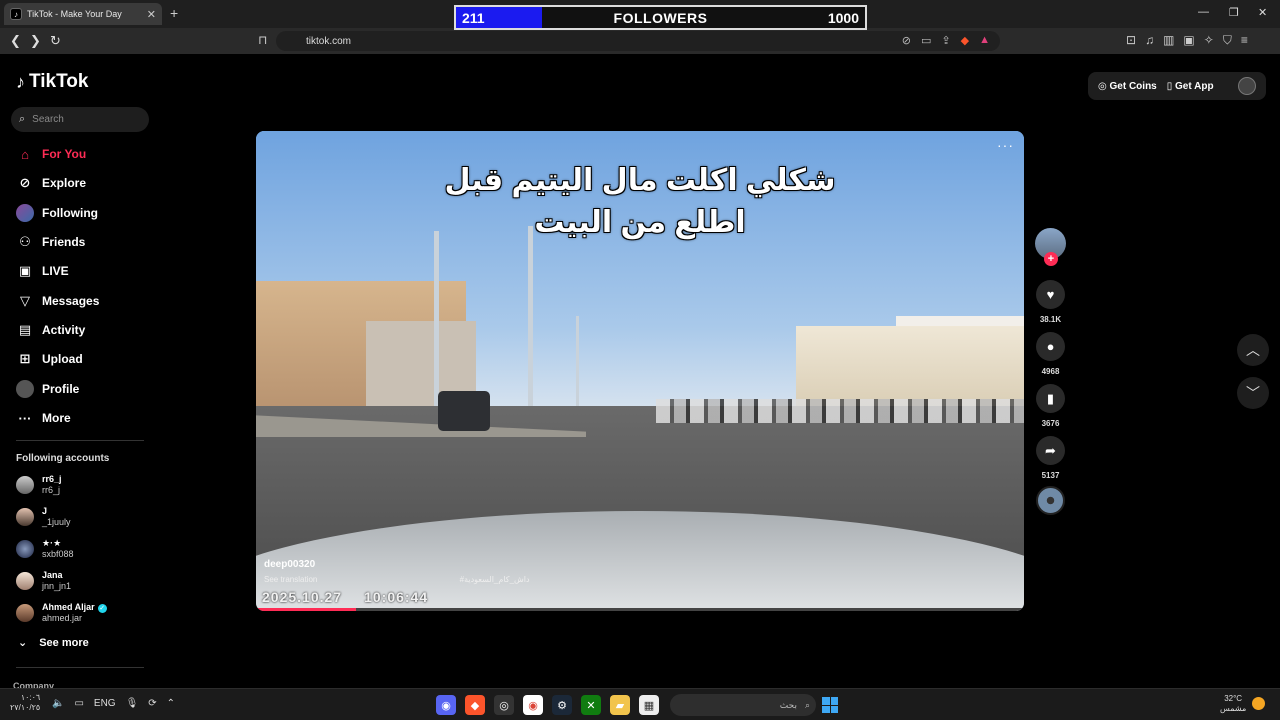 This screenshot has width=1280, height=720. What do you see at coordinates (1133, 86) in the screenshot?
I see `get-coins-label: Get Coins` at bounding box center [1133, 86].